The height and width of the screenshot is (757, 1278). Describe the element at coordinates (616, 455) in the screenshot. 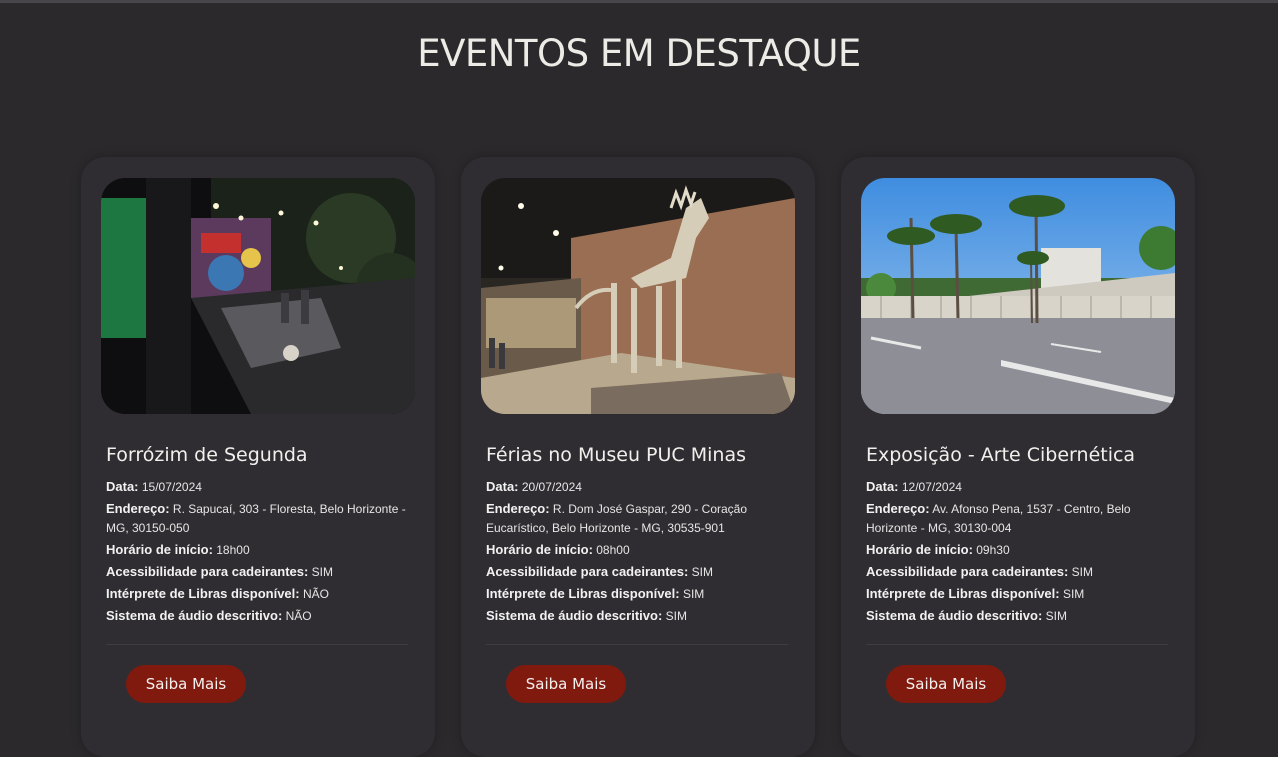

I see `event-title: Férias no Museu PUC Minas` at that location.